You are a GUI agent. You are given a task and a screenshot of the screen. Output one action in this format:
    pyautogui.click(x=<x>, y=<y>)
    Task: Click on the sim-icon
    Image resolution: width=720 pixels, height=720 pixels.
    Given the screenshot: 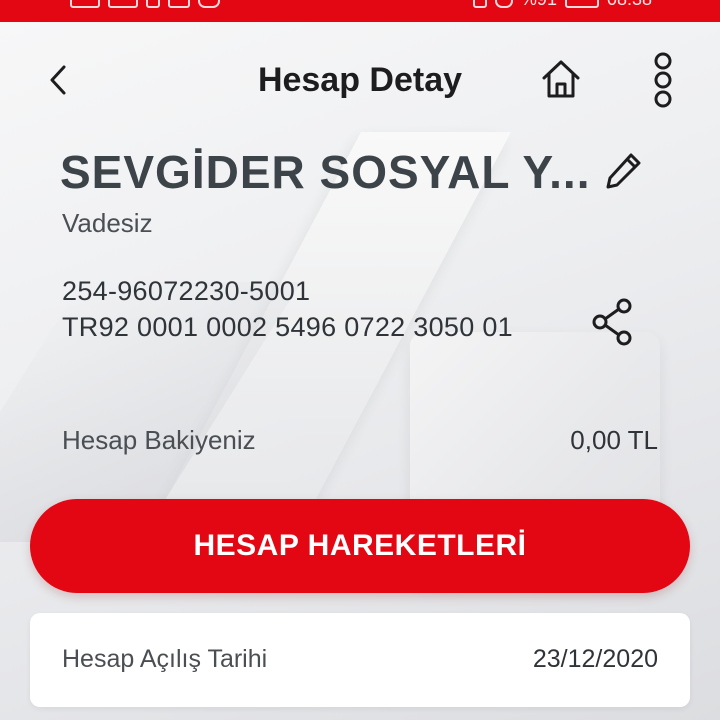 What is the action you would take?
    pyautogui.click(x=153, y=4)
    